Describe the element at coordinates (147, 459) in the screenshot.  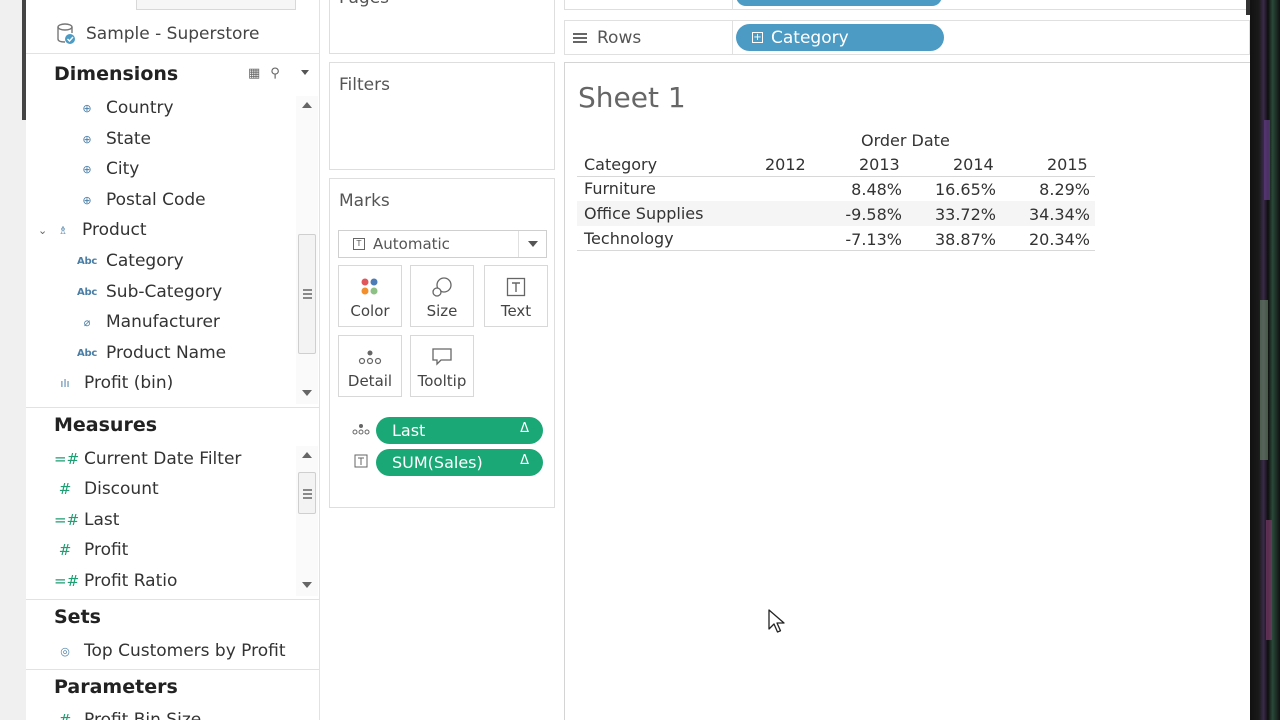
I see `field-current-date-filter: =# Current Date Filter` at that location.